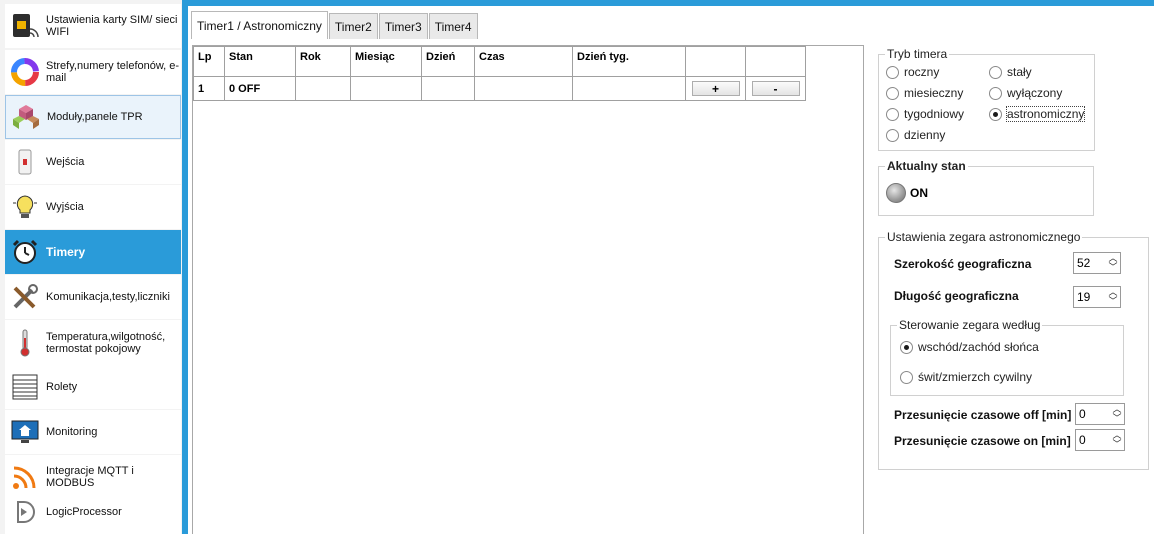 This screenshot has width=1154, height=534. I want to click on radio-wylaczony: wyłączony, so click(1025, 93).